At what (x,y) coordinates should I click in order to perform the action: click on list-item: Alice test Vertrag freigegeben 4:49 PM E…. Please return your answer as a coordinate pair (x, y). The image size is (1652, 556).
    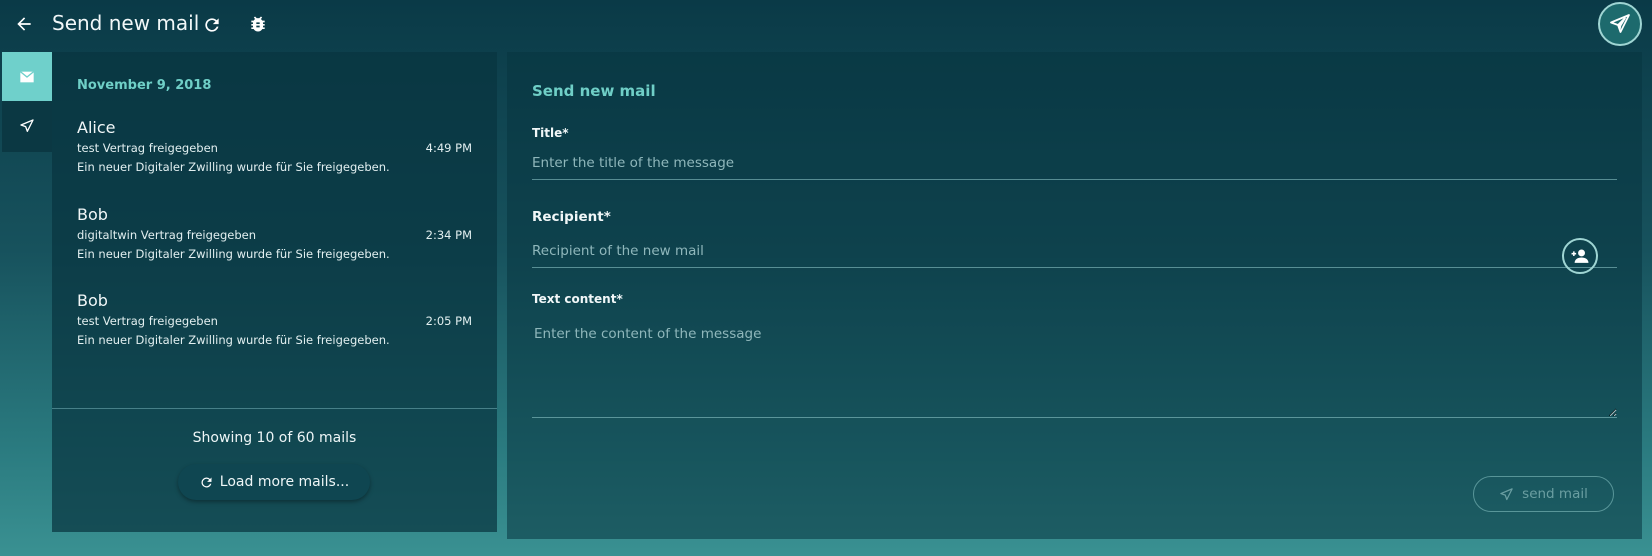
    Looking at the image, I should click on (274, 158).